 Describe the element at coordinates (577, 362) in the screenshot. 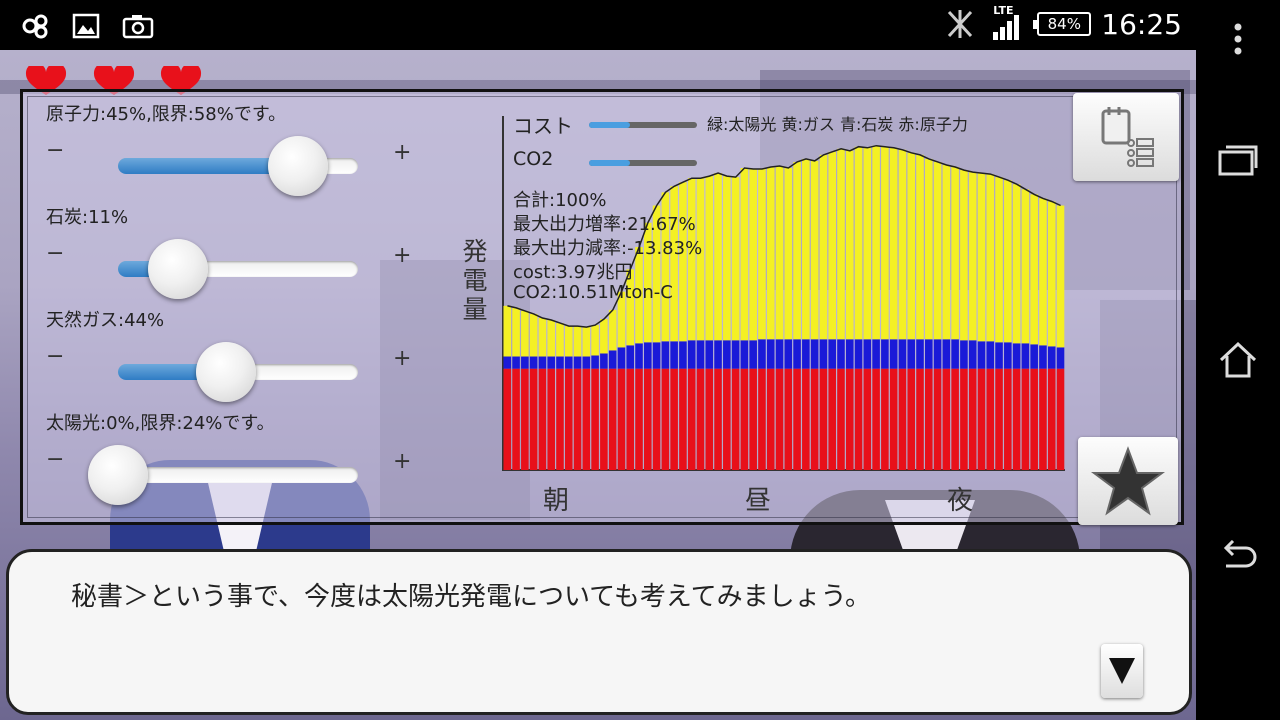

I see `bar-石炭-8` at that location.